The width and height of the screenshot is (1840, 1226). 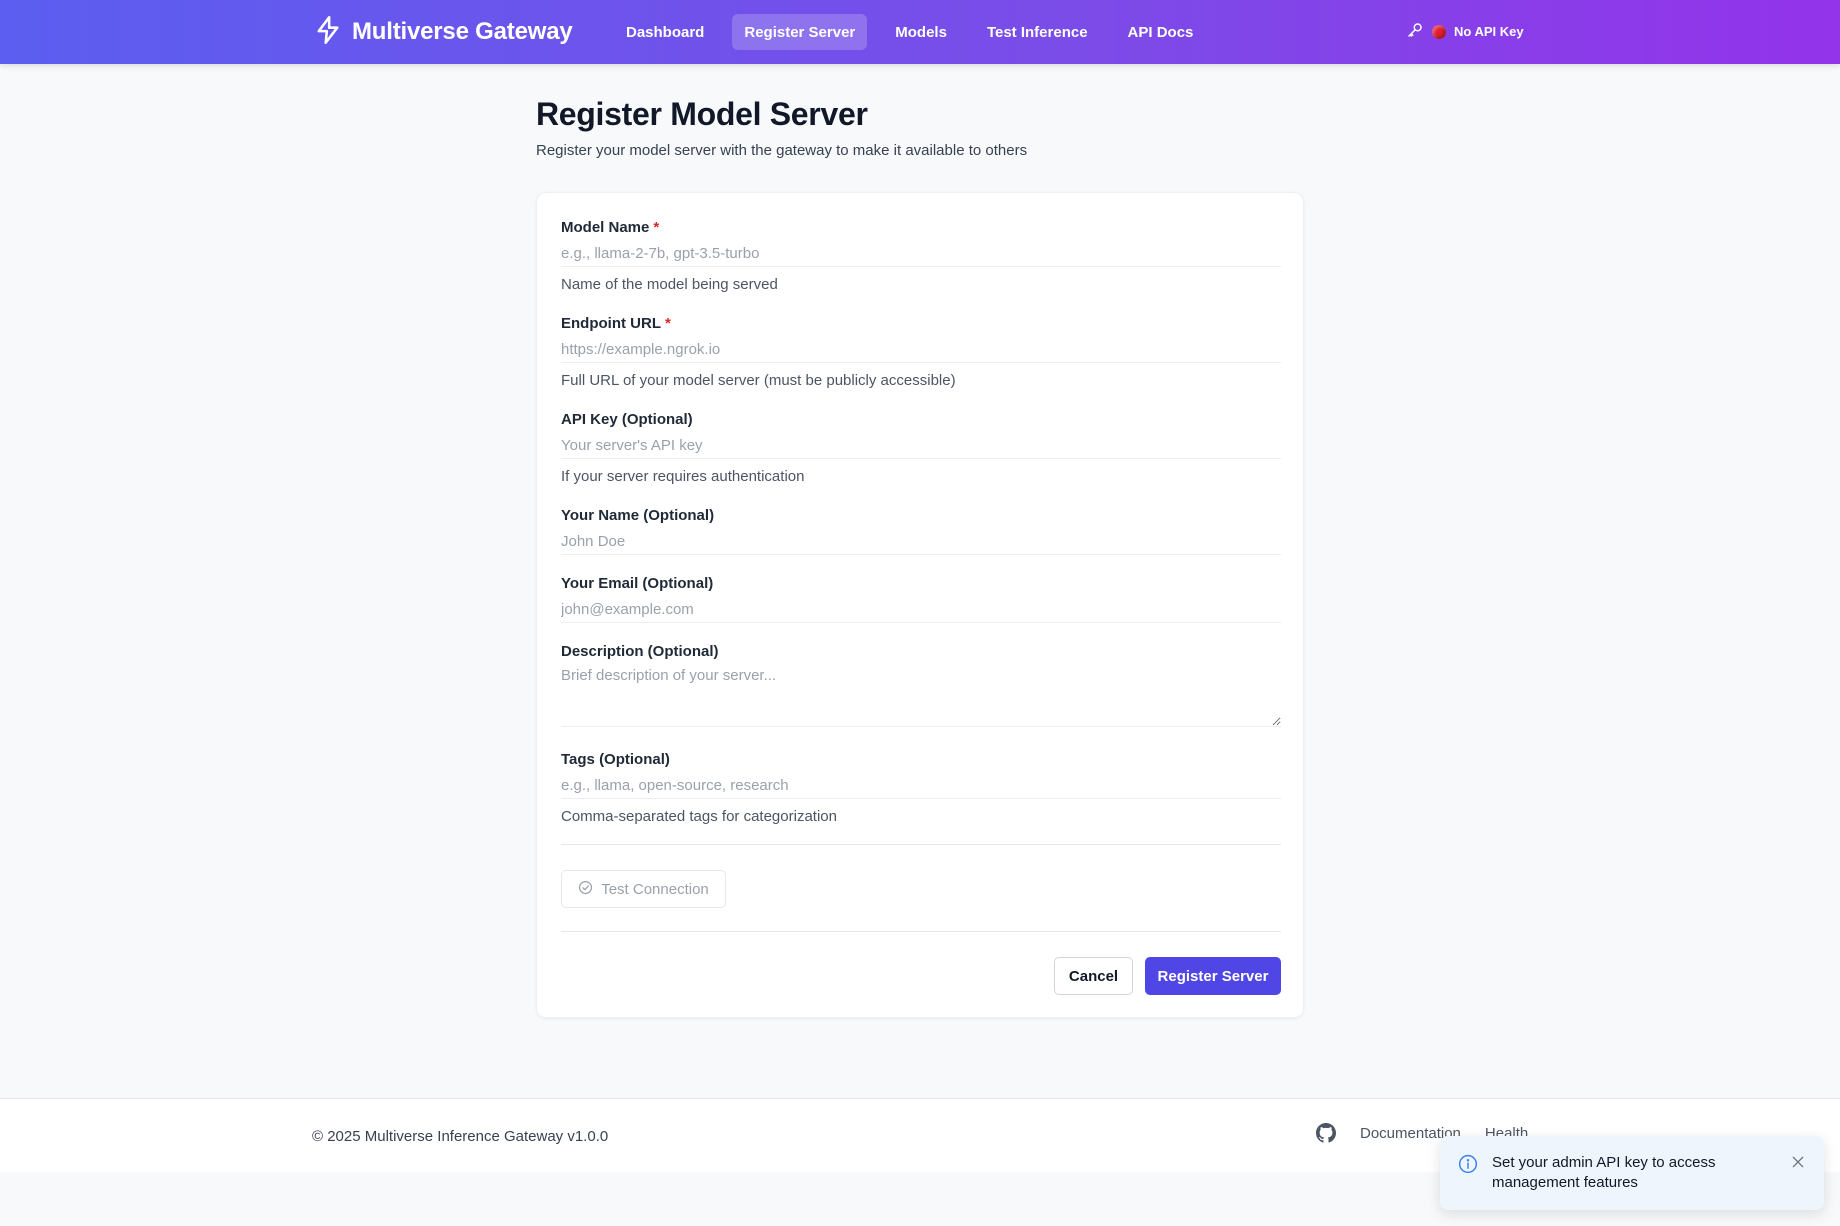 I want to click on endpoint-url-input, so click(x=921, y=350).